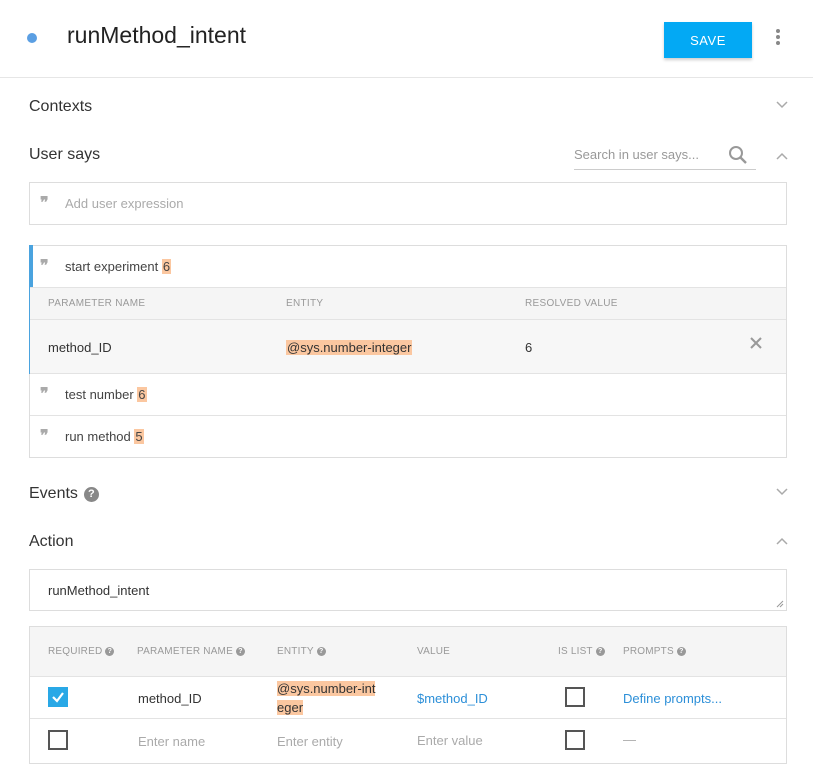 The height and width of the screenshot is (778, 813). I want to click on list-item: ❞ run method 5, so click(408, 437).